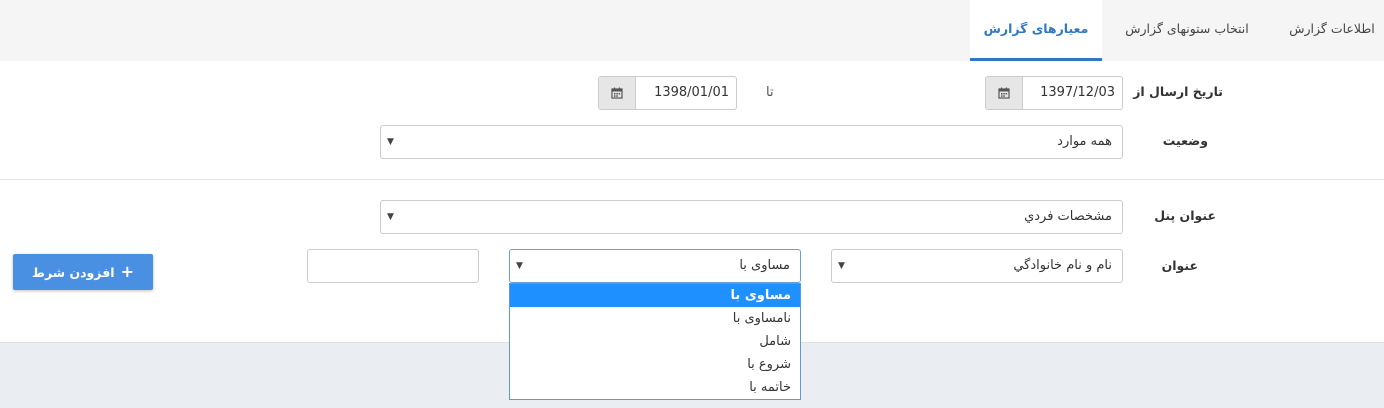  I want to click on status-select-value: همه موارد, so click(1084, 141).